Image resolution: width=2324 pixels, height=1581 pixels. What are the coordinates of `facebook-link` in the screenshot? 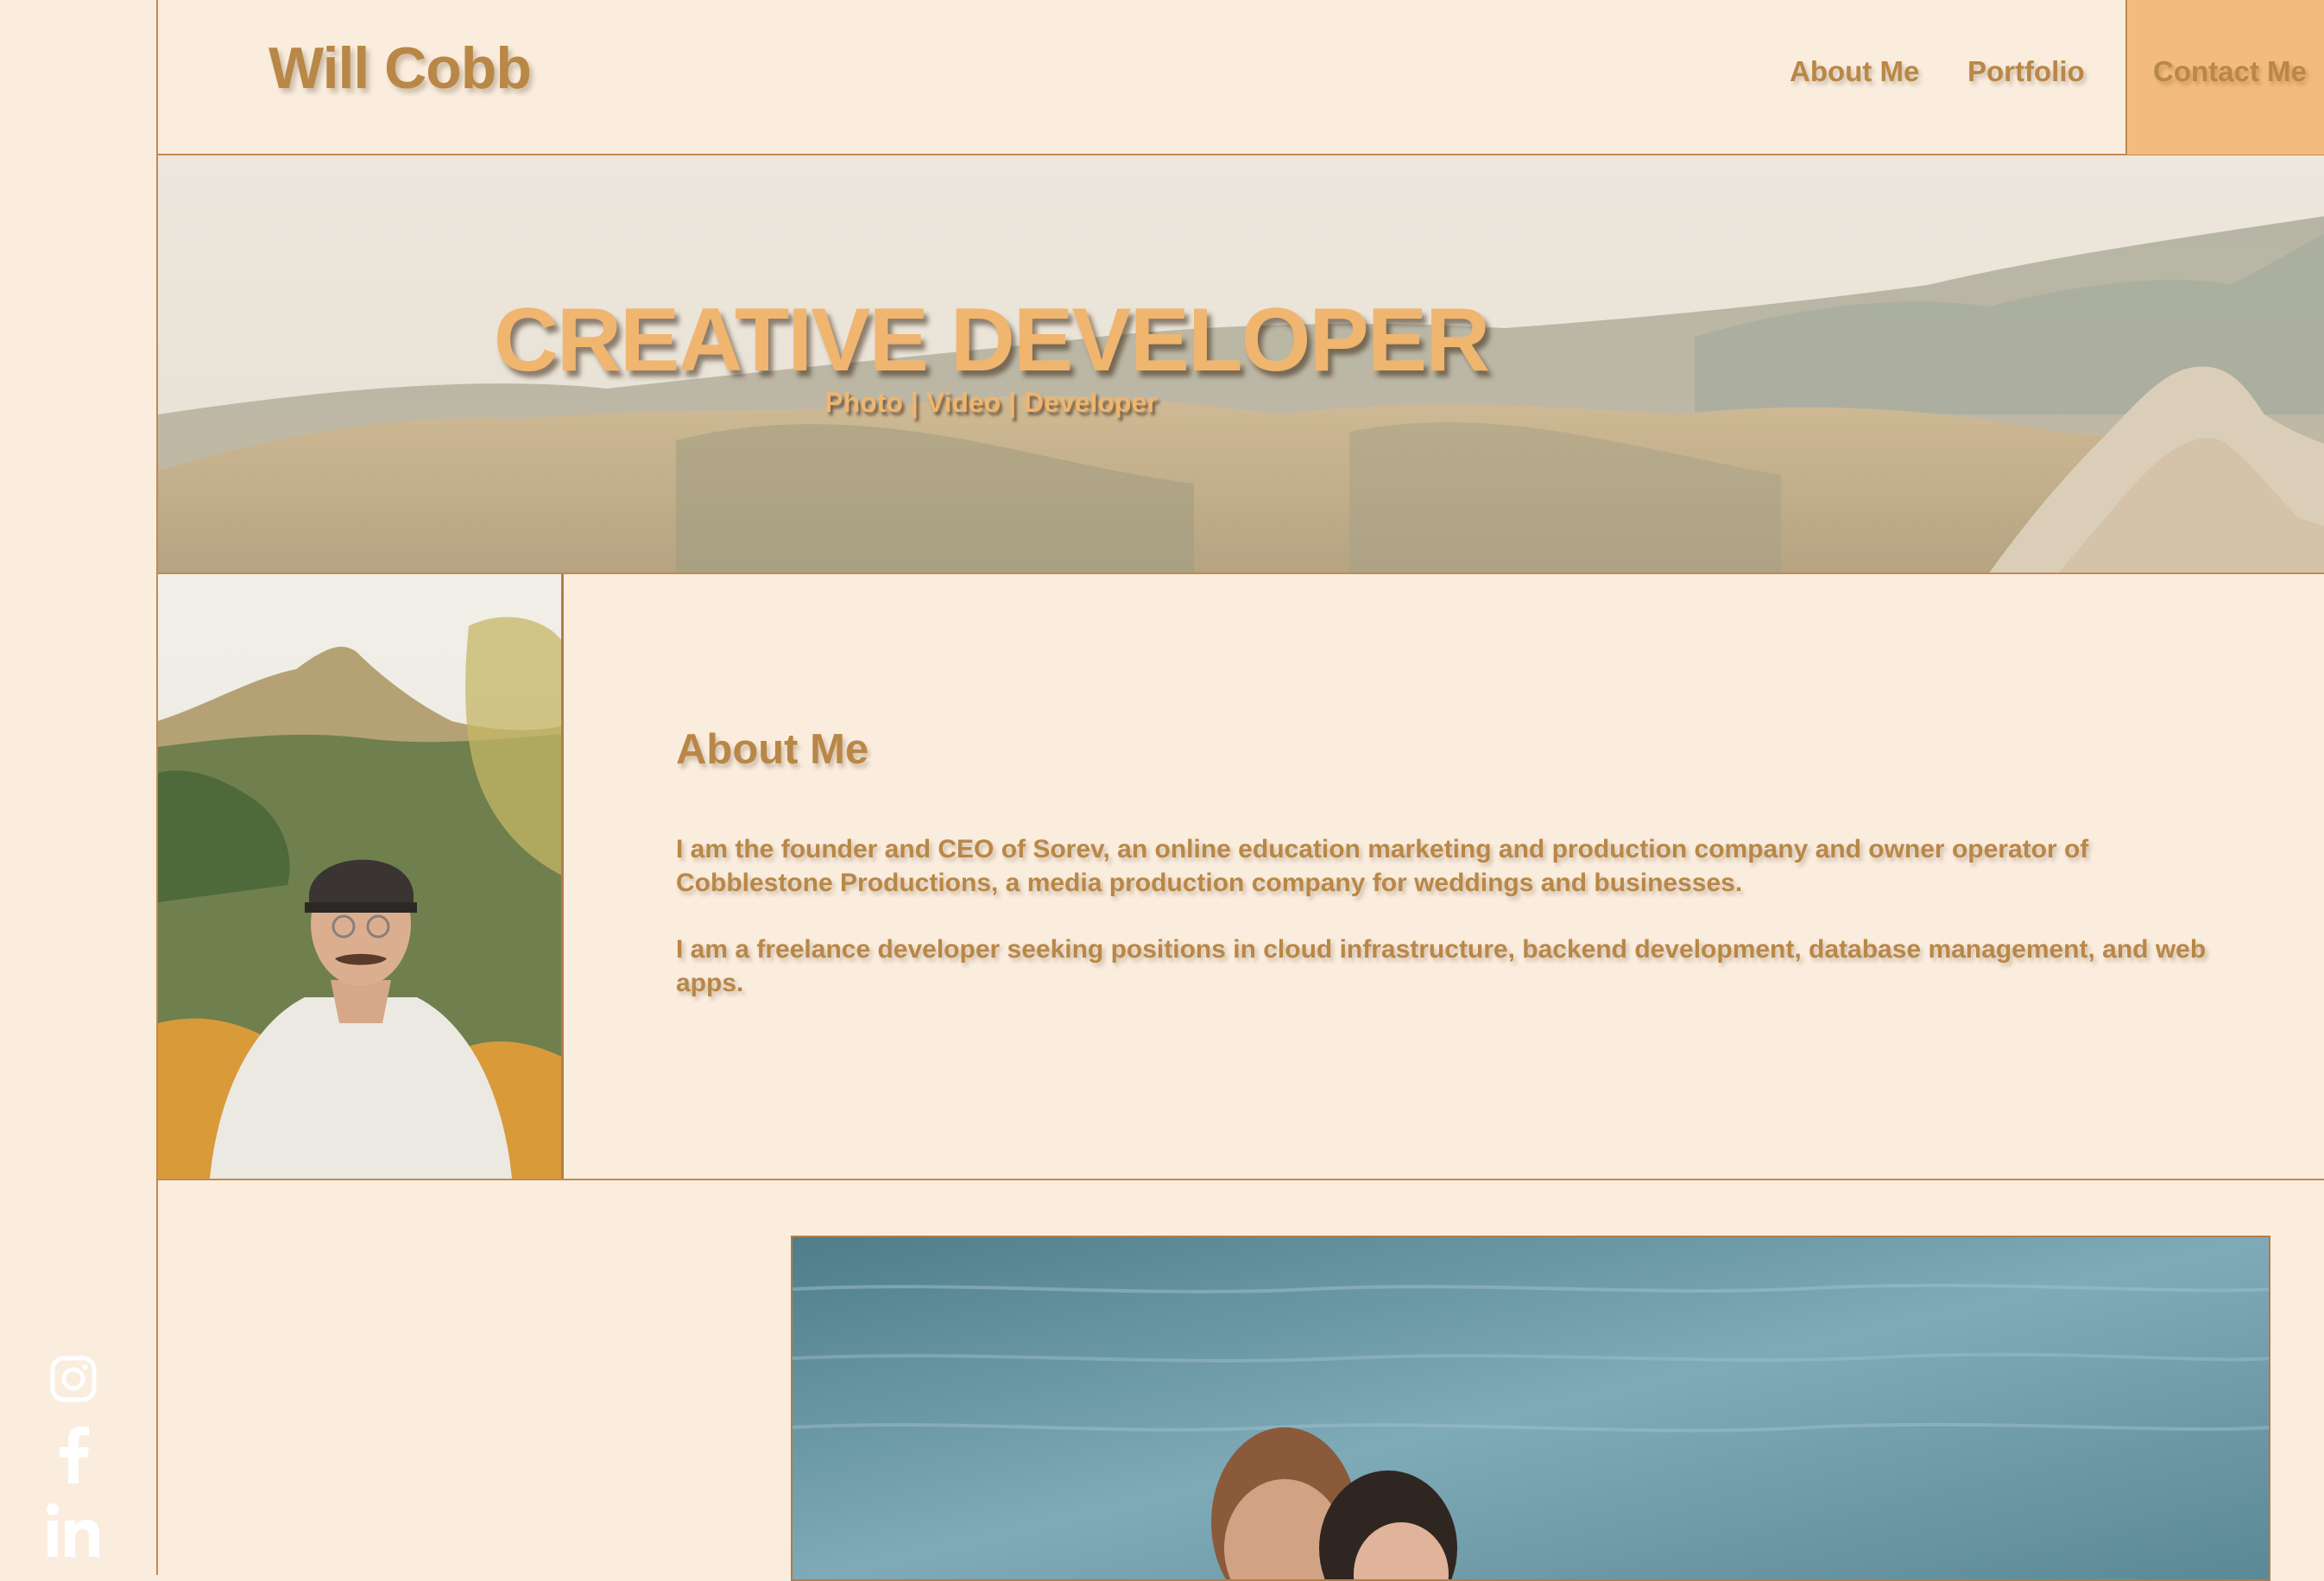 It's located at (74, 1455).